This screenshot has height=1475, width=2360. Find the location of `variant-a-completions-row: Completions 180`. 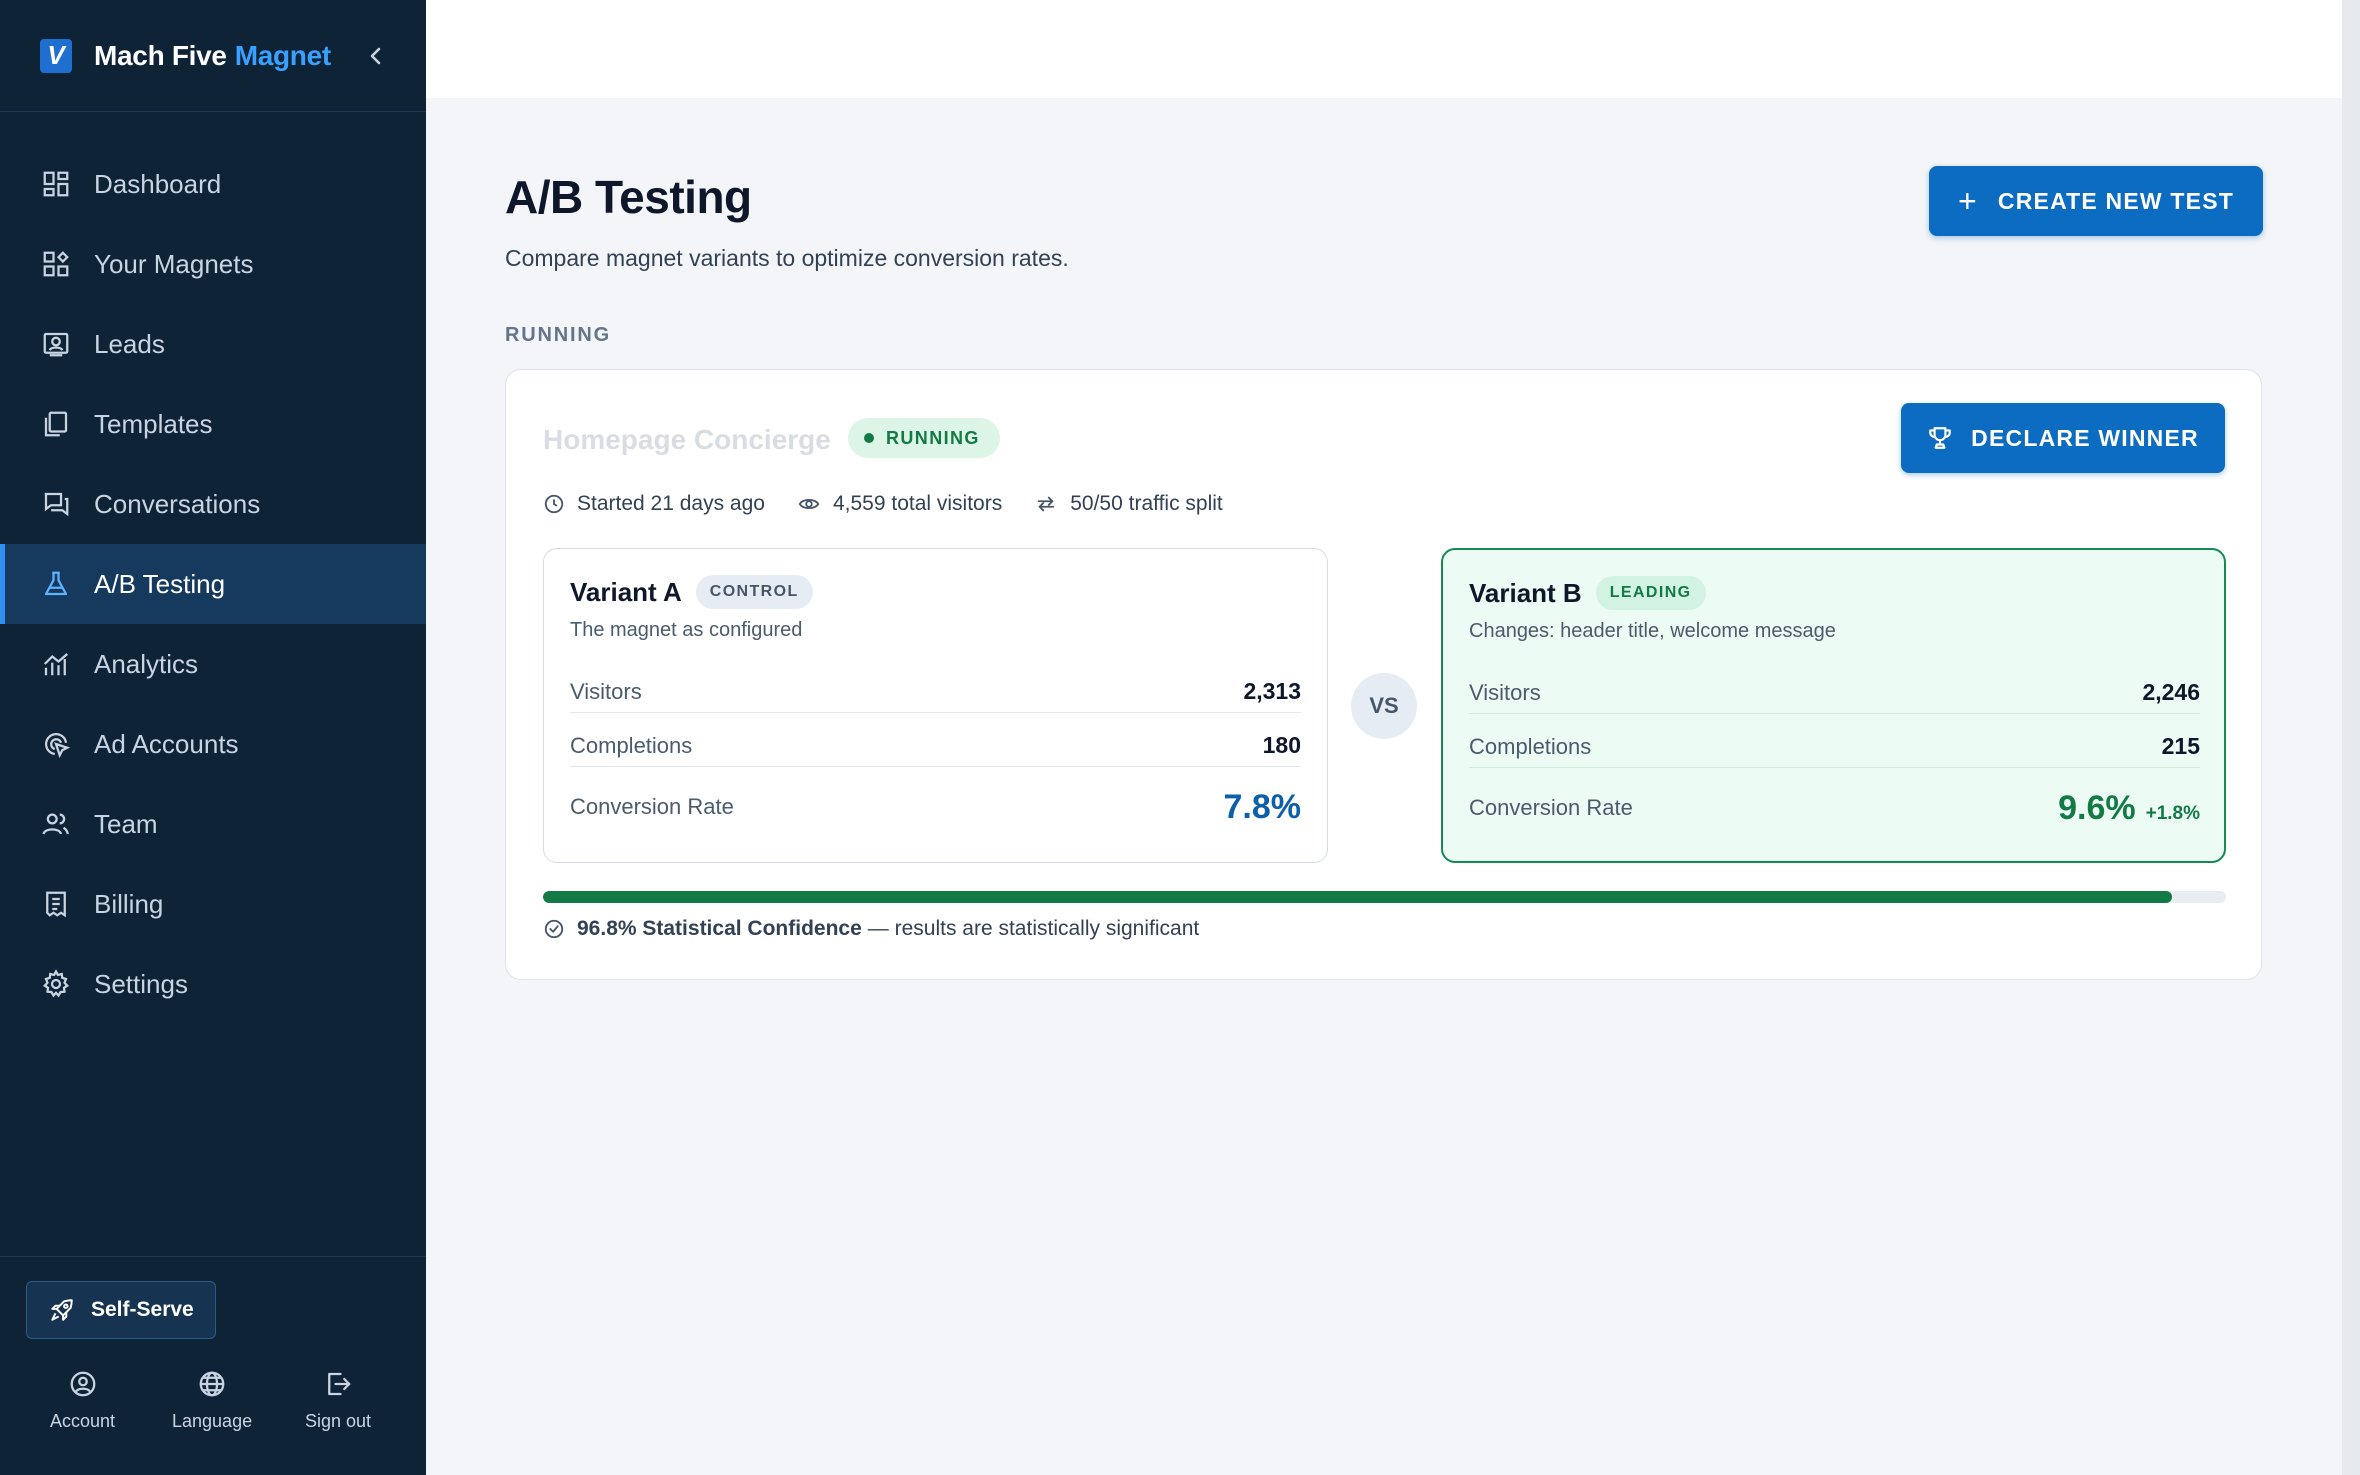

variant-a-completions-row: Completions 180 is located at coordinates (935, 746).